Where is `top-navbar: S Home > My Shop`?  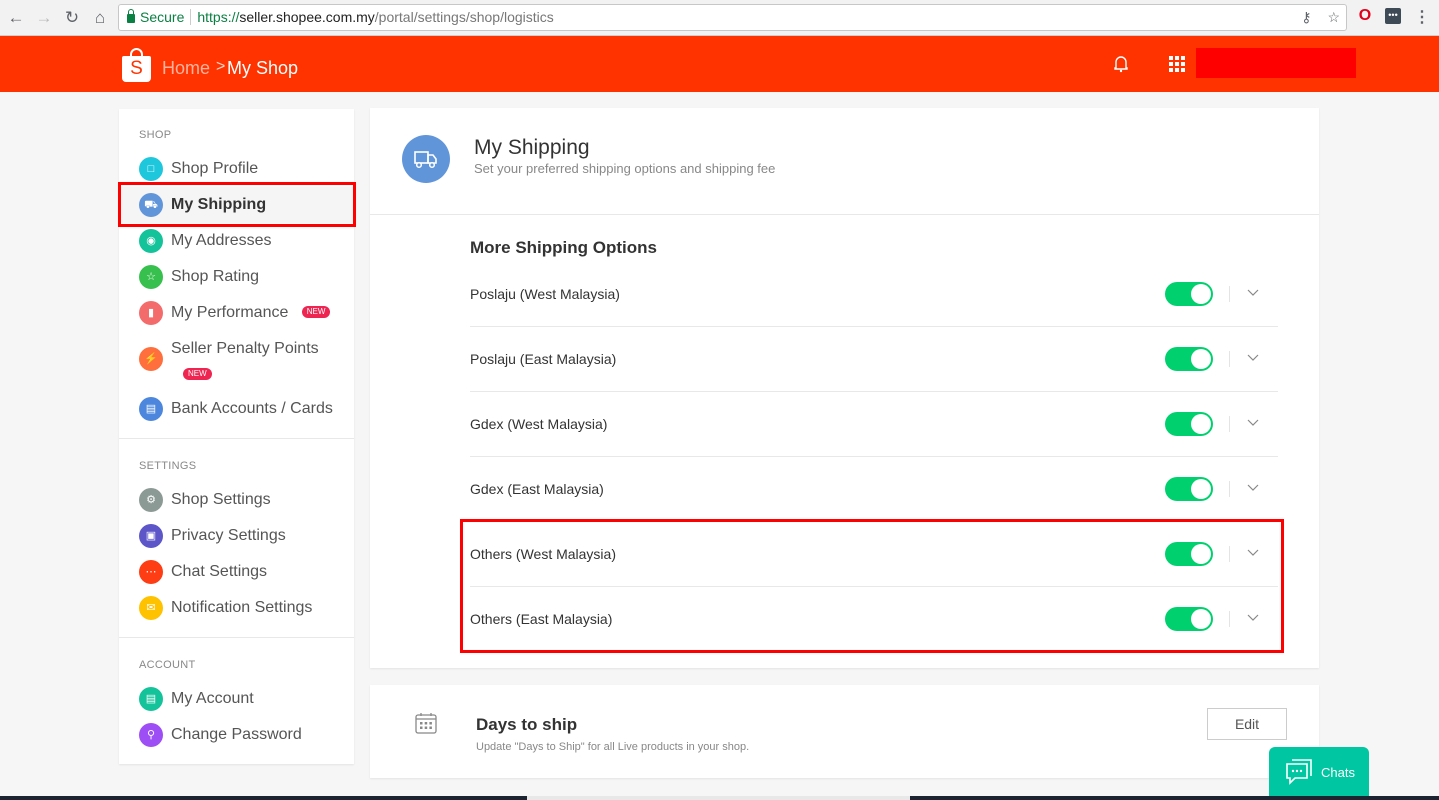 top-navbar: S Home > My Shop is located at coordinates (719, 64).